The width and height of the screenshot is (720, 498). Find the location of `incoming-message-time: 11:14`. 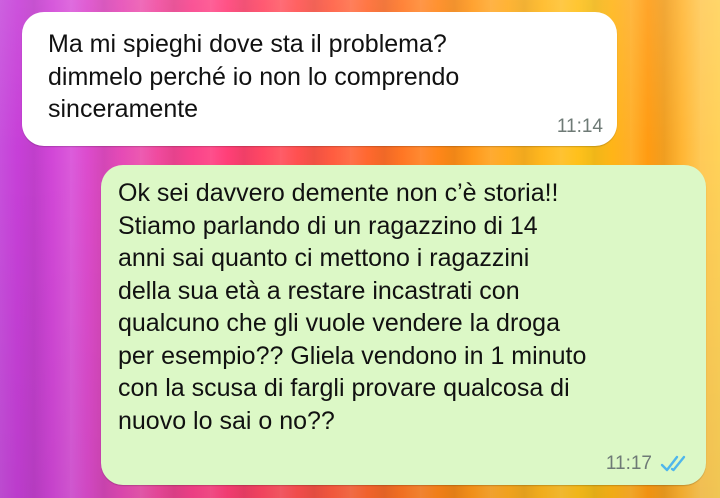

incoming-message-time: 11:14 is located at coordinates (579, 126).